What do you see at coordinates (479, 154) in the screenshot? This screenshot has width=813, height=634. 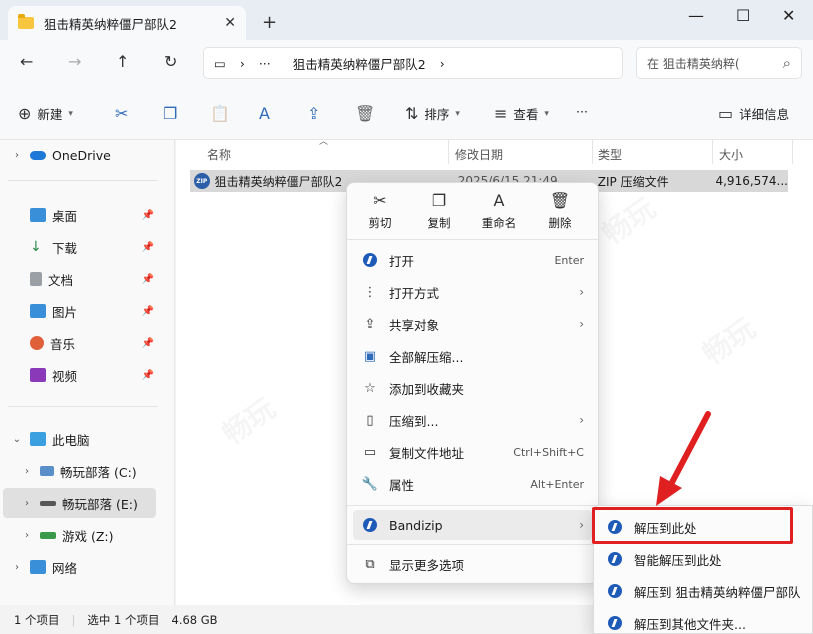 I see `column-header-modified: 修改日期` at bounding box center [479, 154].